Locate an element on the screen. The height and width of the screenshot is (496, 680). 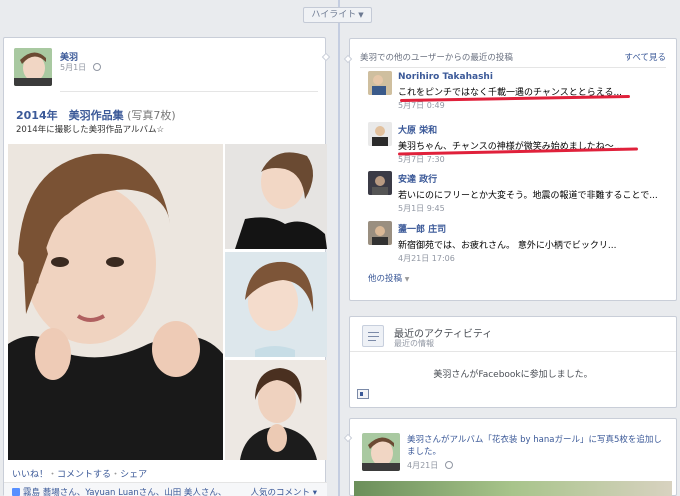
see-all-link: すべて見る is located at coordinates (645, 57).